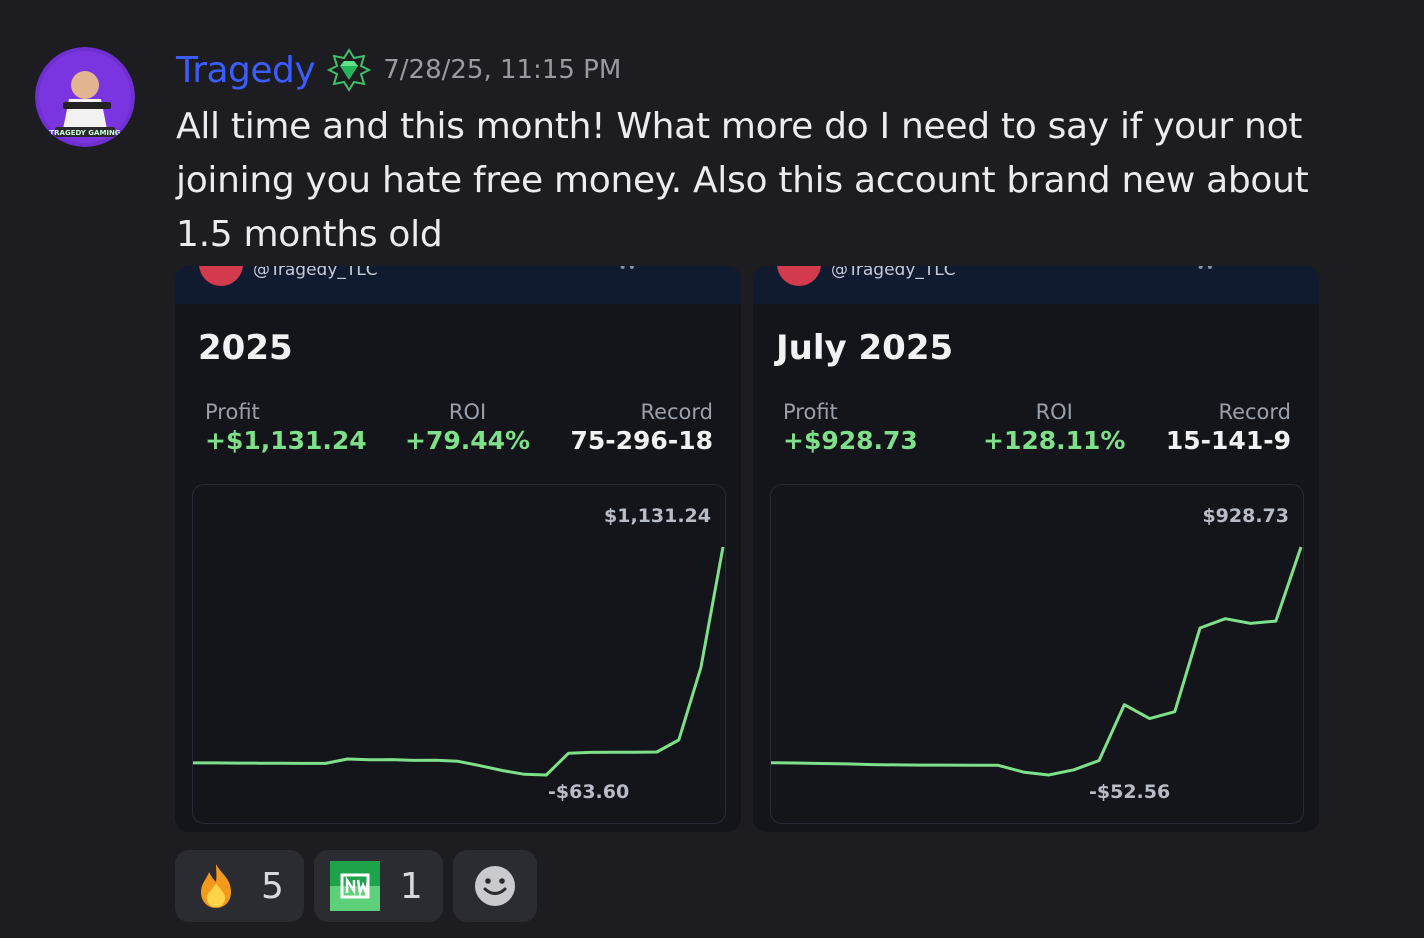 This screenshot has height=938, width=1424. I want to click on record-stat: Record 75-296-18, so click(641, 427).